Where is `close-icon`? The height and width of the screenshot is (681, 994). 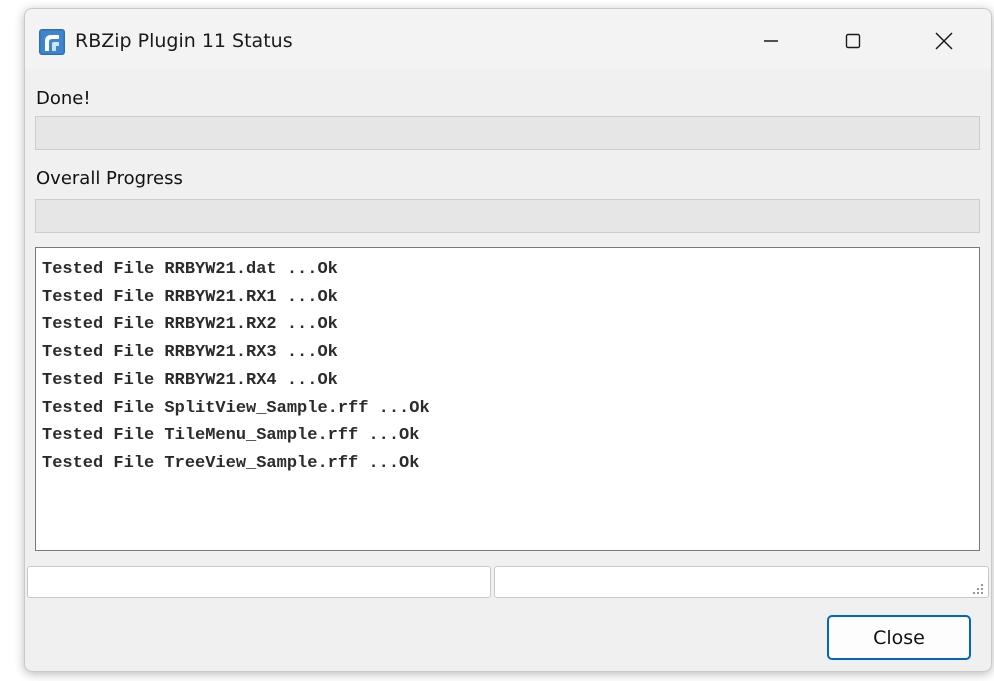 close-icon is located at coordinates (944, 41).